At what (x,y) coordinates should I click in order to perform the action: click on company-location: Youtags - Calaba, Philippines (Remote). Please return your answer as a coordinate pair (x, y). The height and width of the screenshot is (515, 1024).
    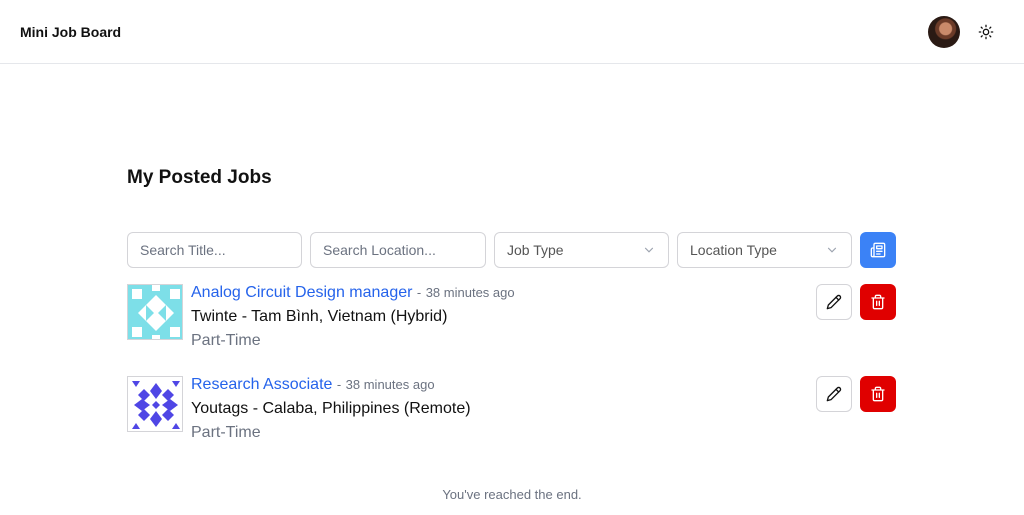
    Looking at the image, I should click on (331, 408).